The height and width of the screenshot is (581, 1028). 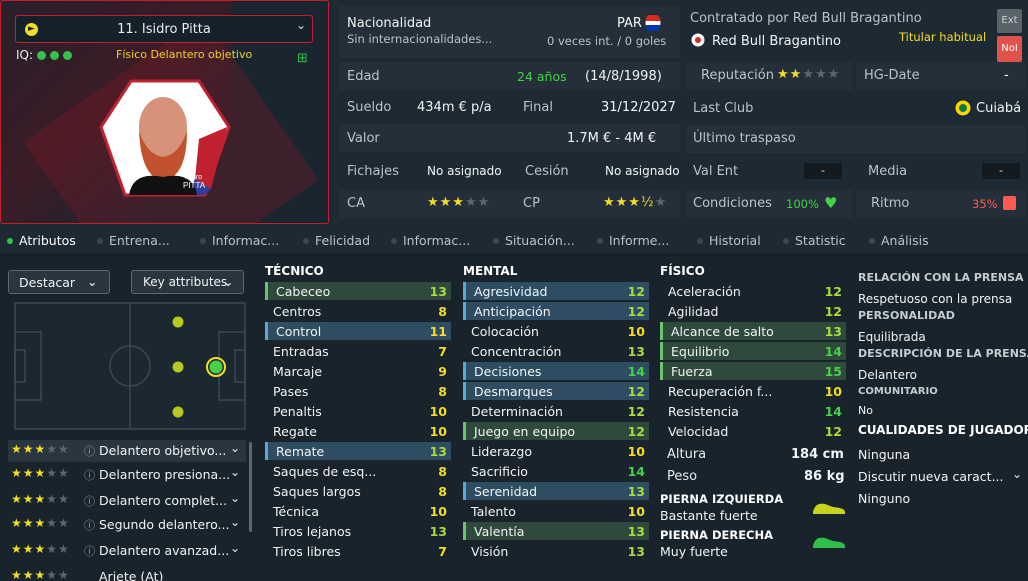 I want to click on attribute-row: Velocidad 12, so click(x=753, y=431).